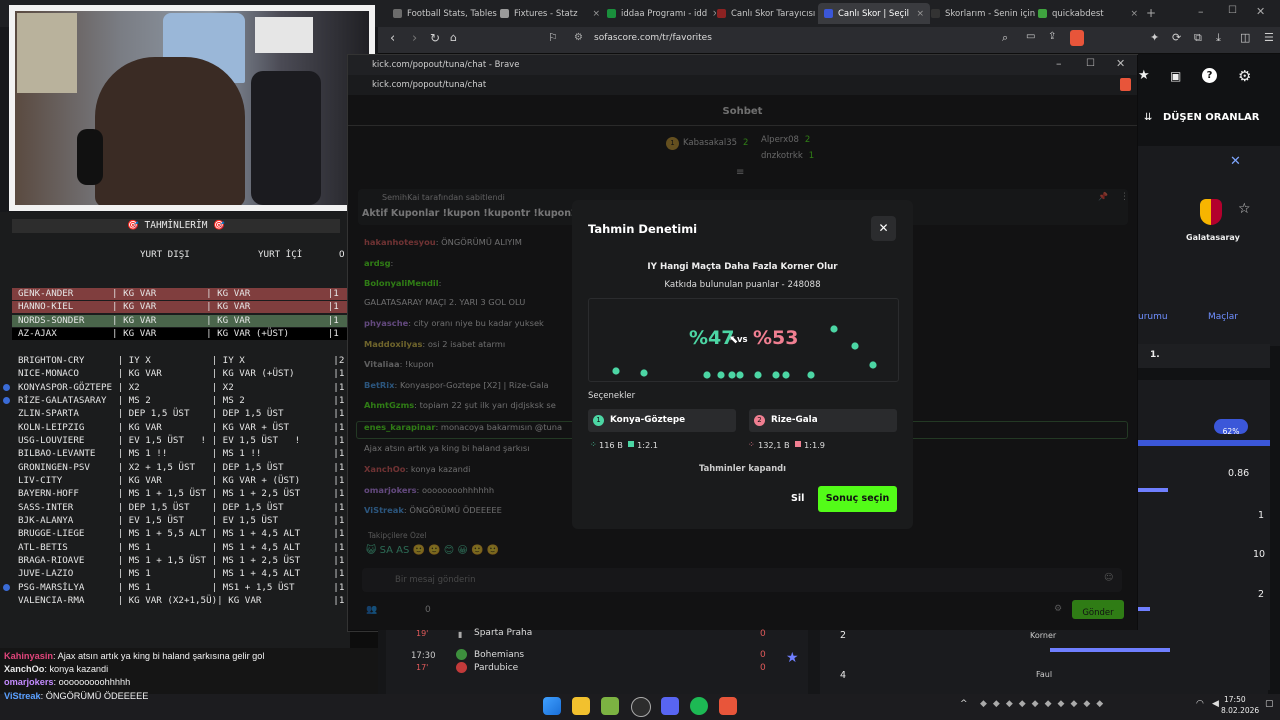 The height and width of the screenshot is (720, 1280). Describe the element at coordinates (390, 490) in the screenshot. I see `chat-username: omarjokers` at that location.